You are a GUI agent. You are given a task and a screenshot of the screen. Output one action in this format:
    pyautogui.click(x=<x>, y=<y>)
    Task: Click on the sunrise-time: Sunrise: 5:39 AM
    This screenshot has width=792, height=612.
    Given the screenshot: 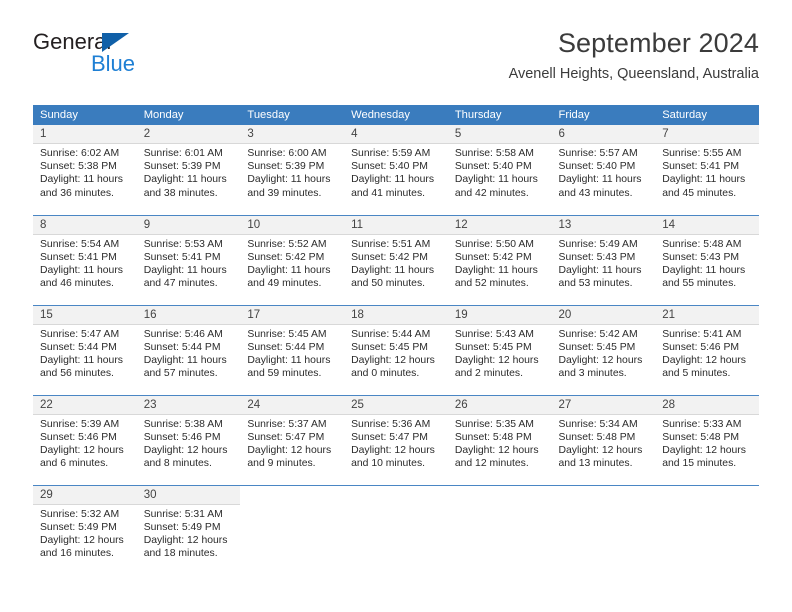 What is the action you would take?
    pyautogui.click(x=80, y=424)
    